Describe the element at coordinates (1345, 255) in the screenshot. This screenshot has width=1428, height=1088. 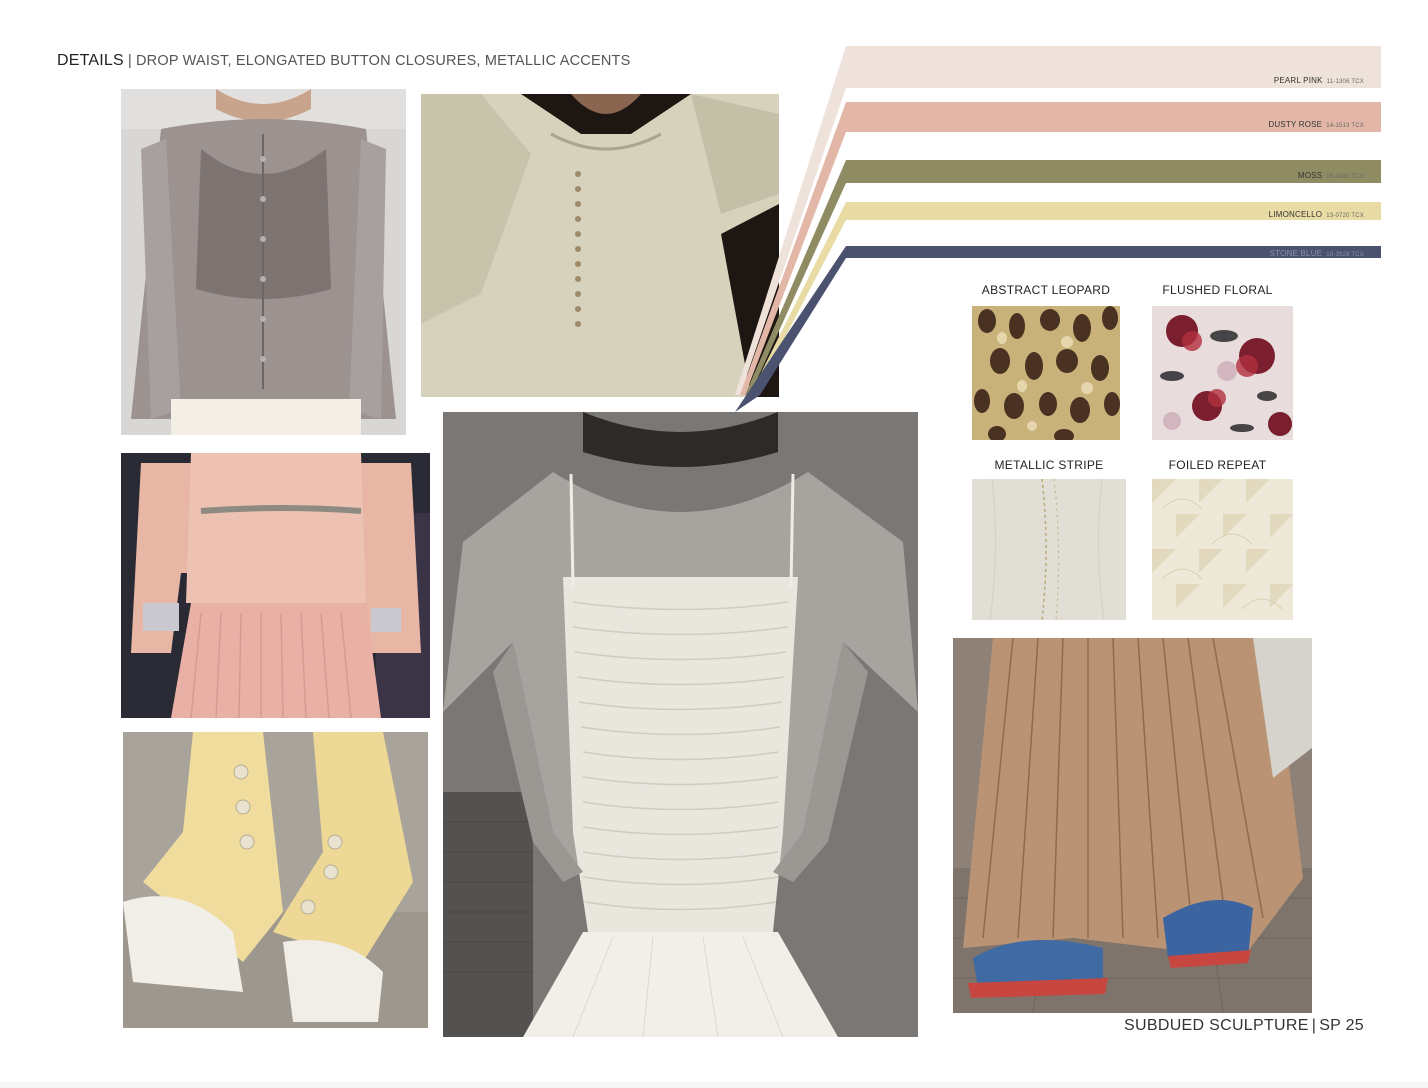
I see `swatch-code: 18-3928 TCX` at that location.